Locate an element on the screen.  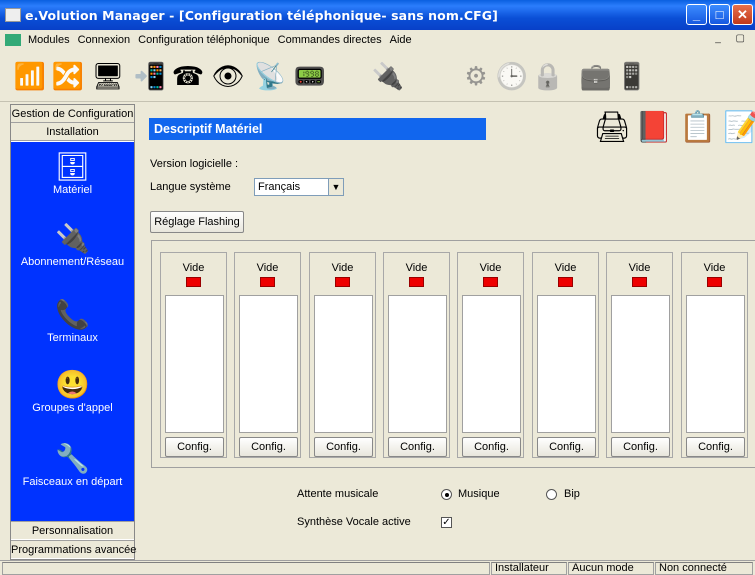
connection-icon: 📡 is located at coordinates (270, 76).